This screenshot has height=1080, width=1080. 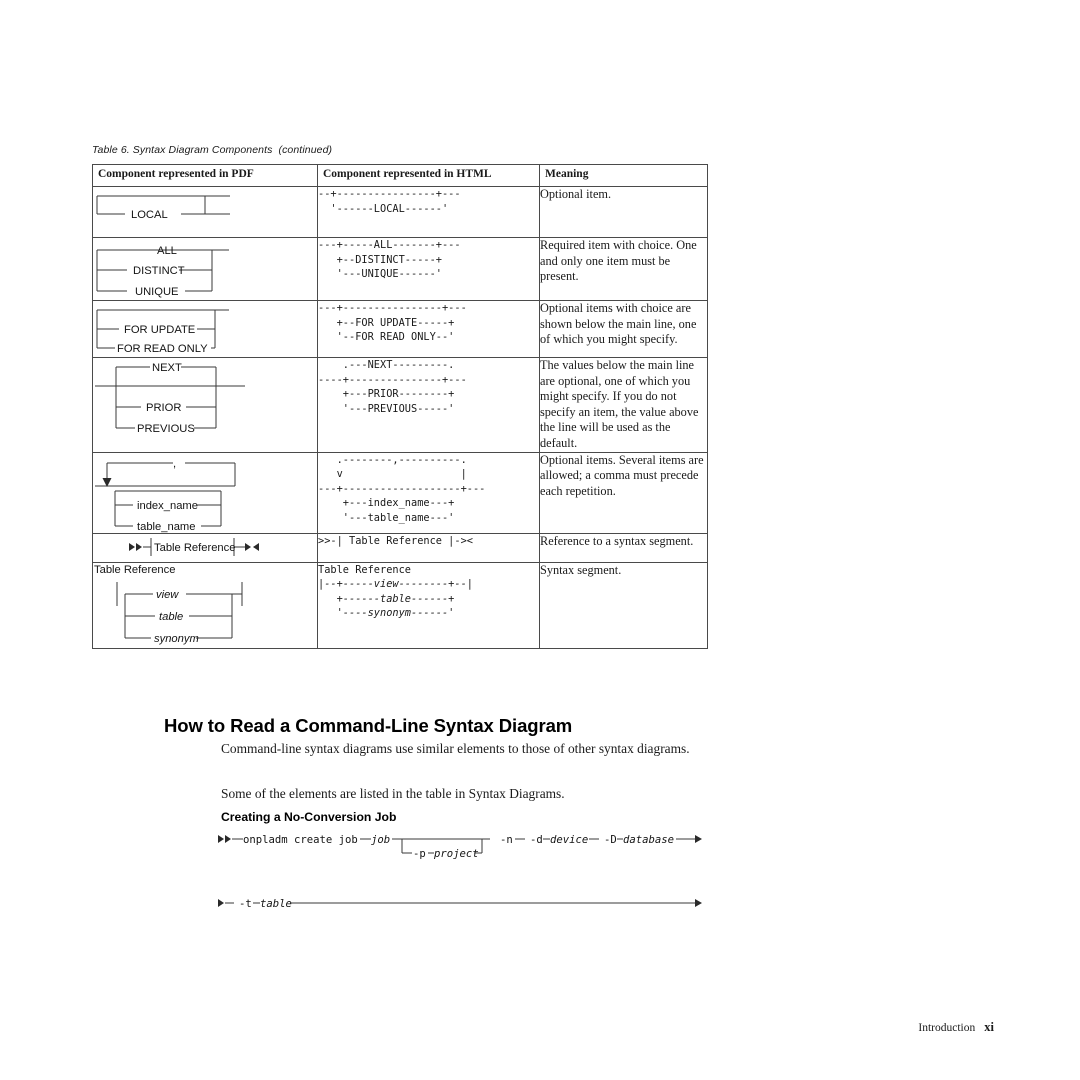 I want to click on meaning-text: Syntax segment., so click(x=581, y=569).